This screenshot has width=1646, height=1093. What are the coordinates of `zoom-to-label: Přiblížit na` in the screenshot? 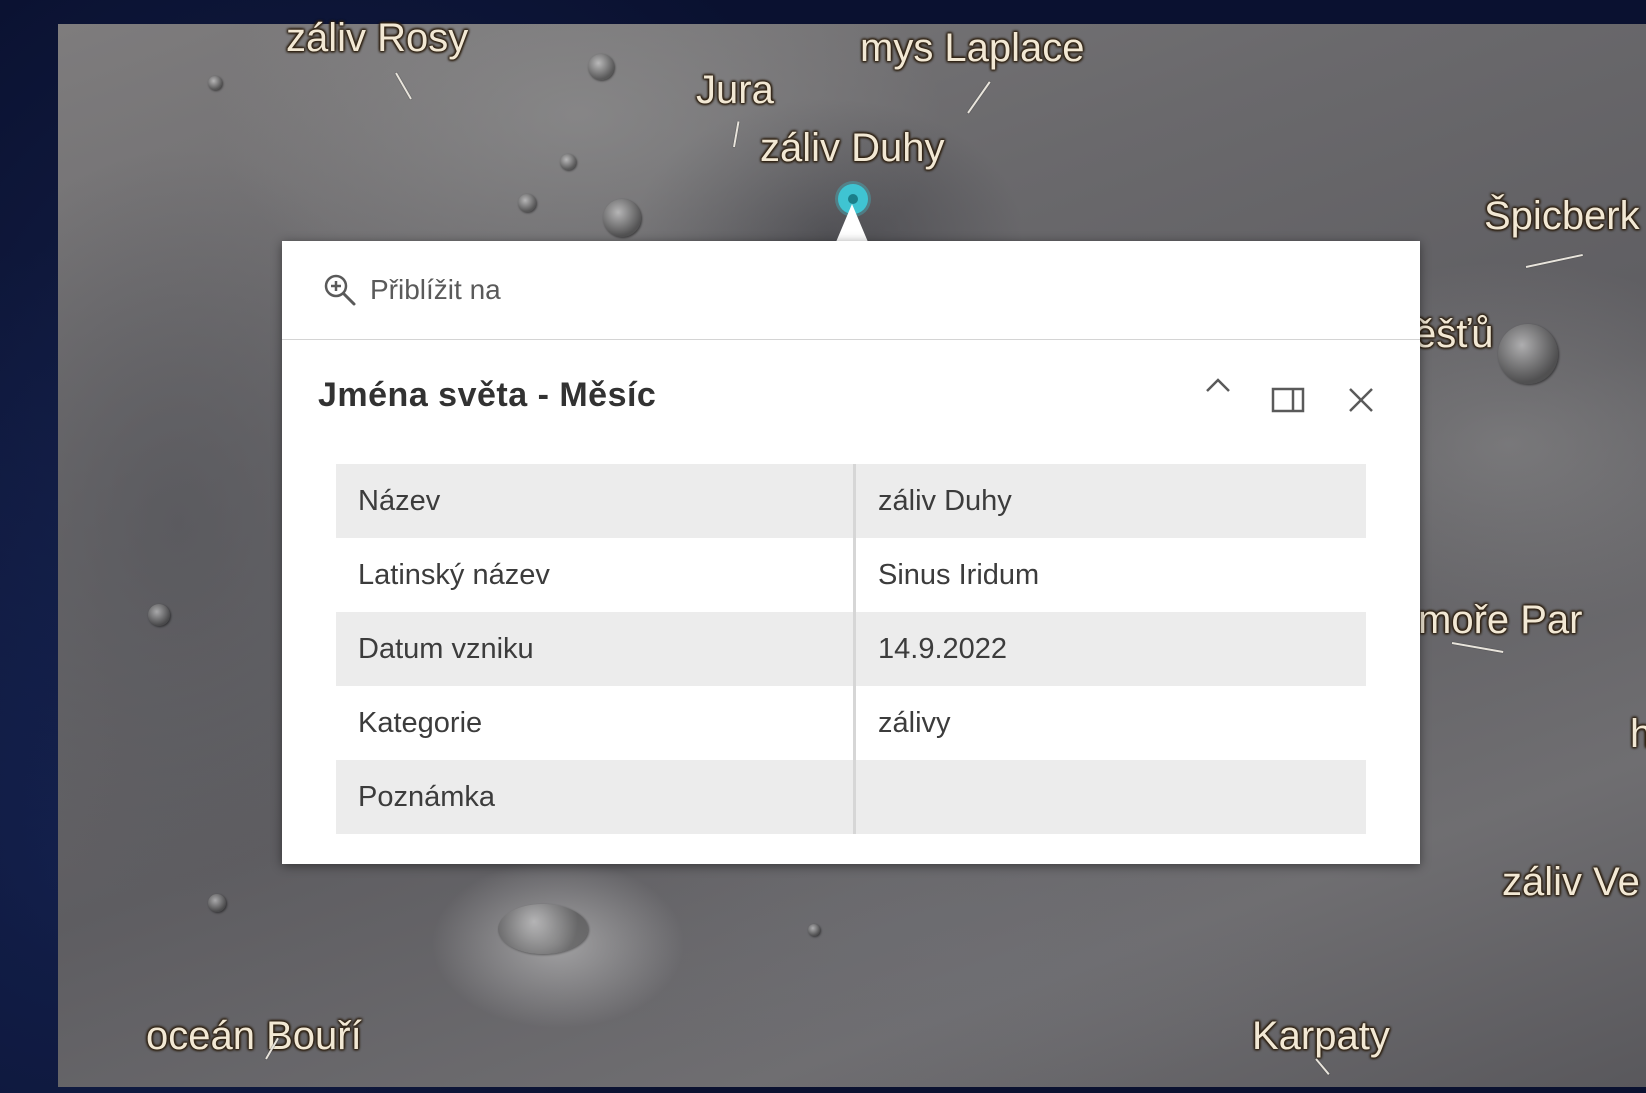 It's located at (435, 289).